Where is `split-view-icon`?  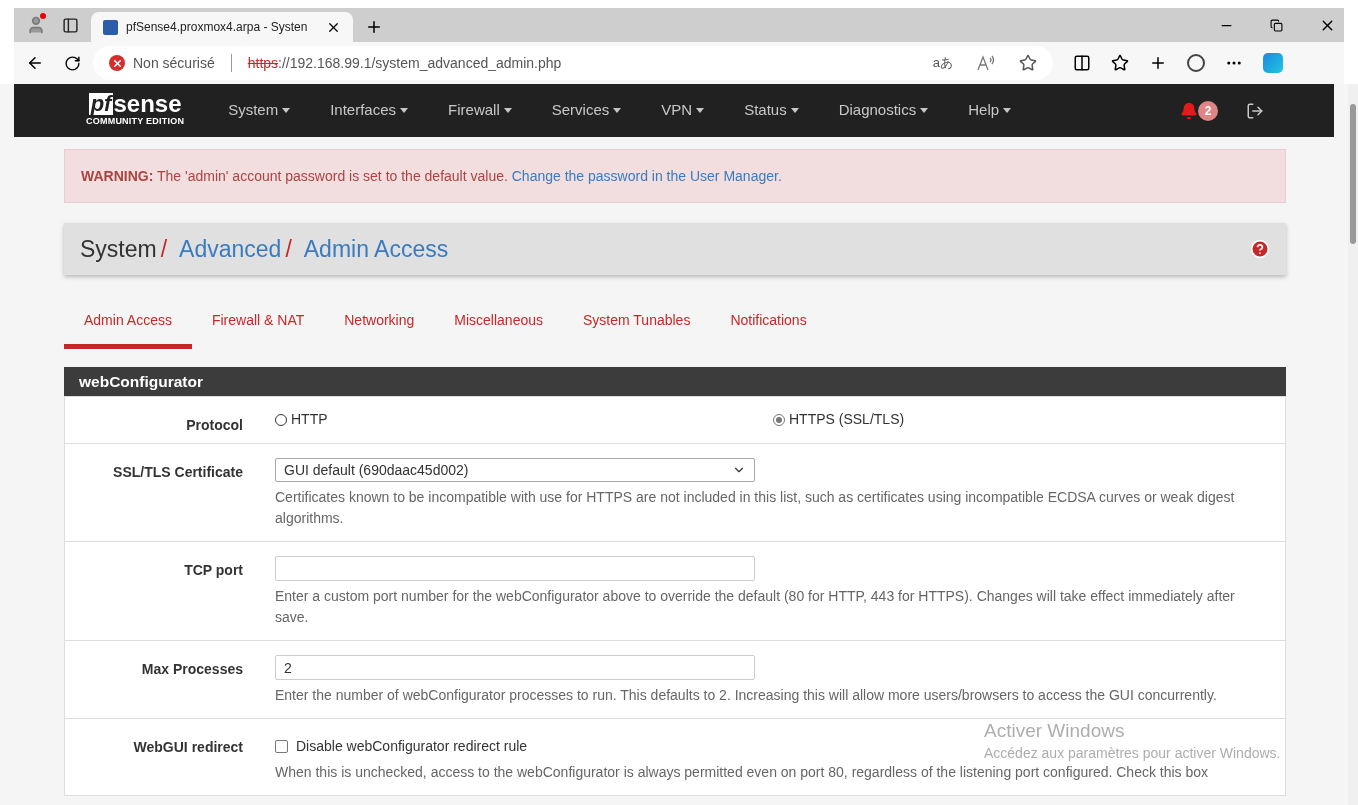
split-view-icon is located at coordinates (1082, 63).